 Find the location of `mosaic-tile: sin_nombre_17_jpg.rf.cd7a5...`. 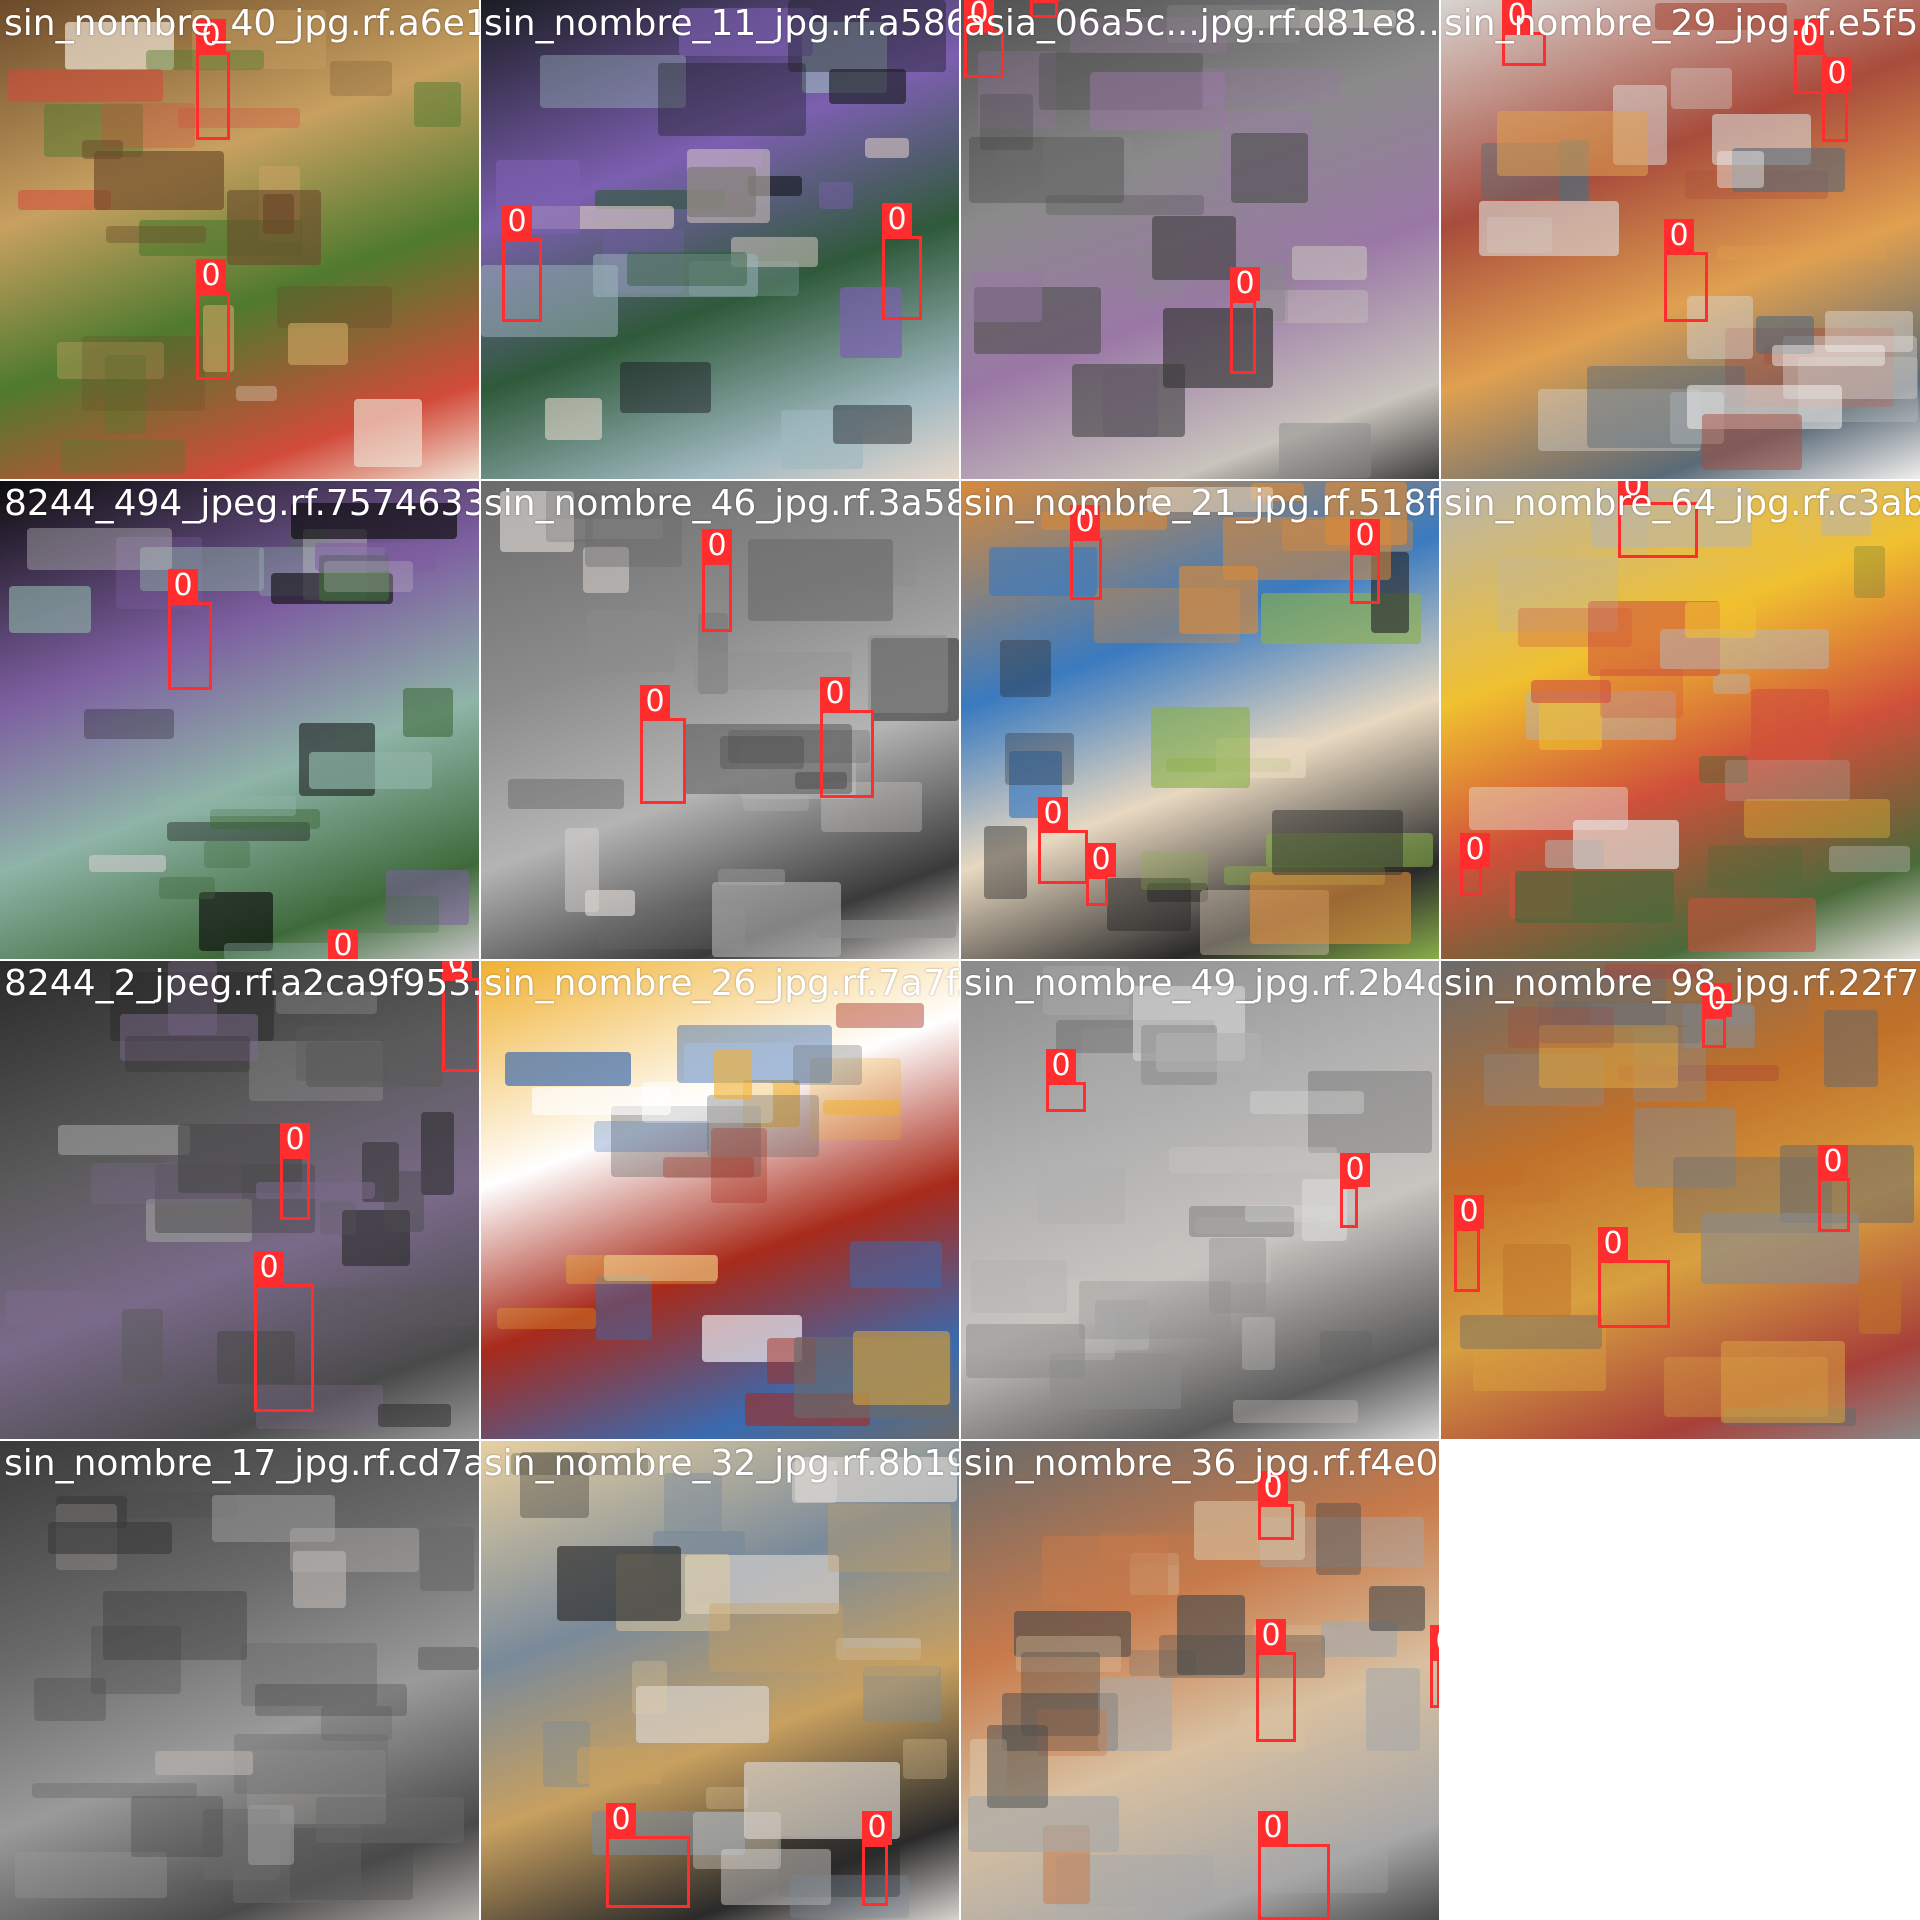

mosaic-tile: sin_nombre_17_jpg.rf.cd7a5... is located at coordinates (240, 1680).